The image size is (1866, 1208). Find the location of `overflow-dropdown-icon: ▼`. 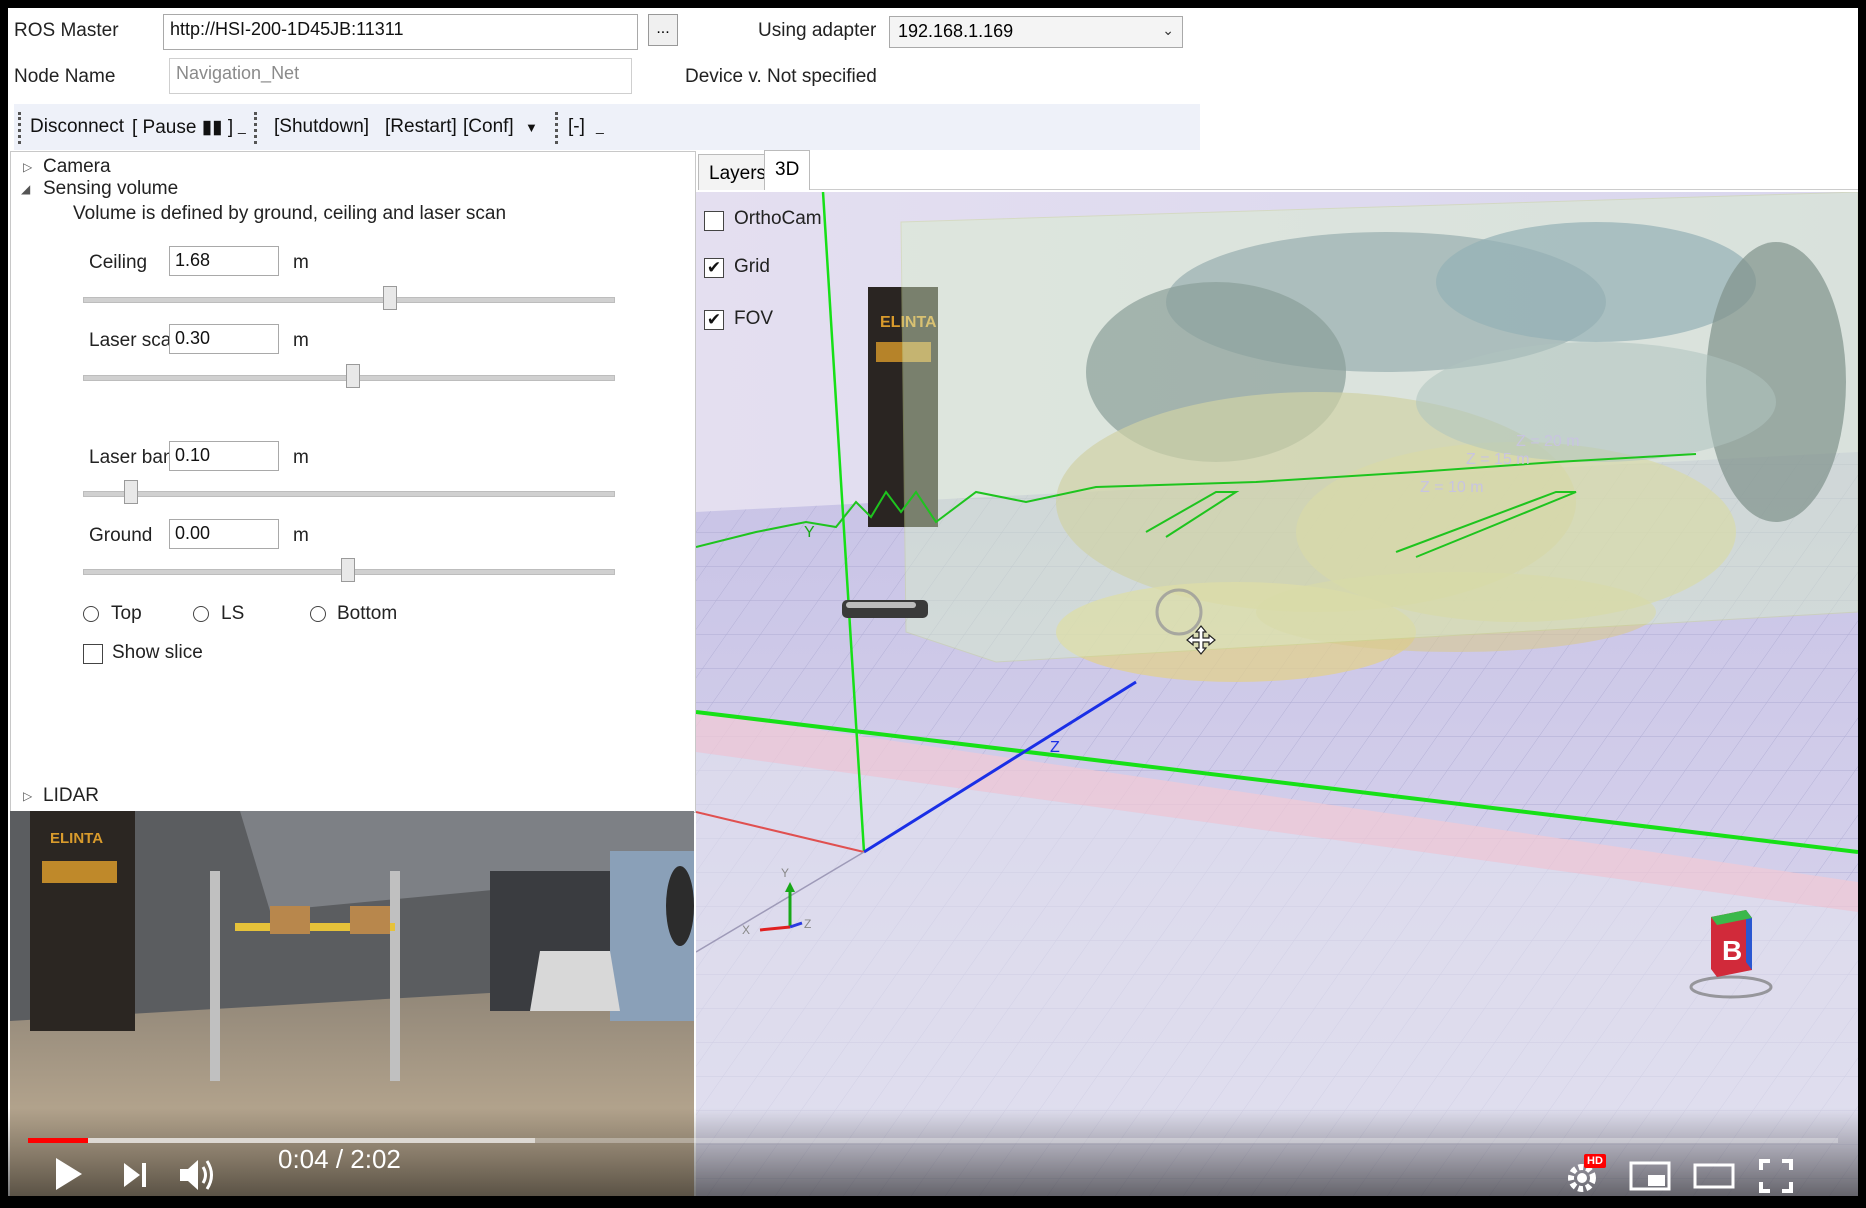

overflow-dropdown-icon: ▼ is located at coordinates (531, 127).